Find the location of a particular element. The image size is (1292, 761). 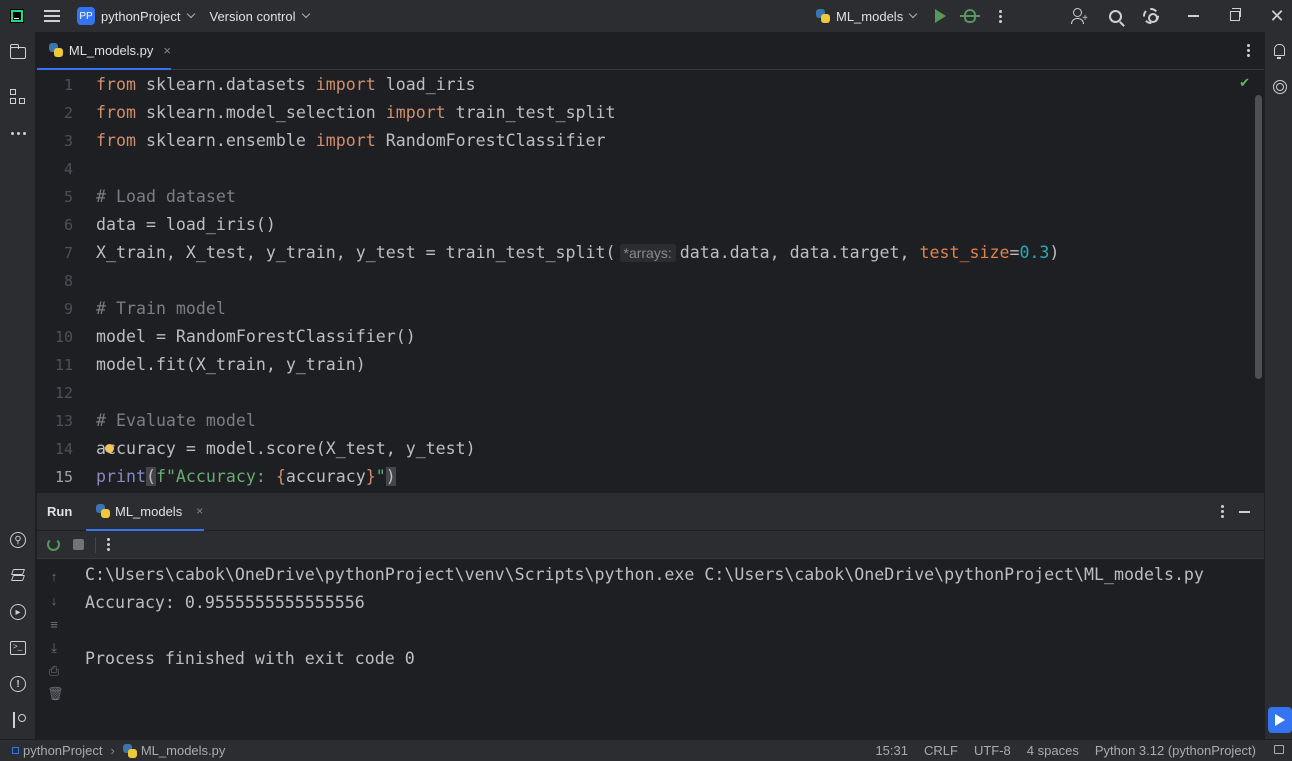

debug-button is located at coordinates (970, 16).